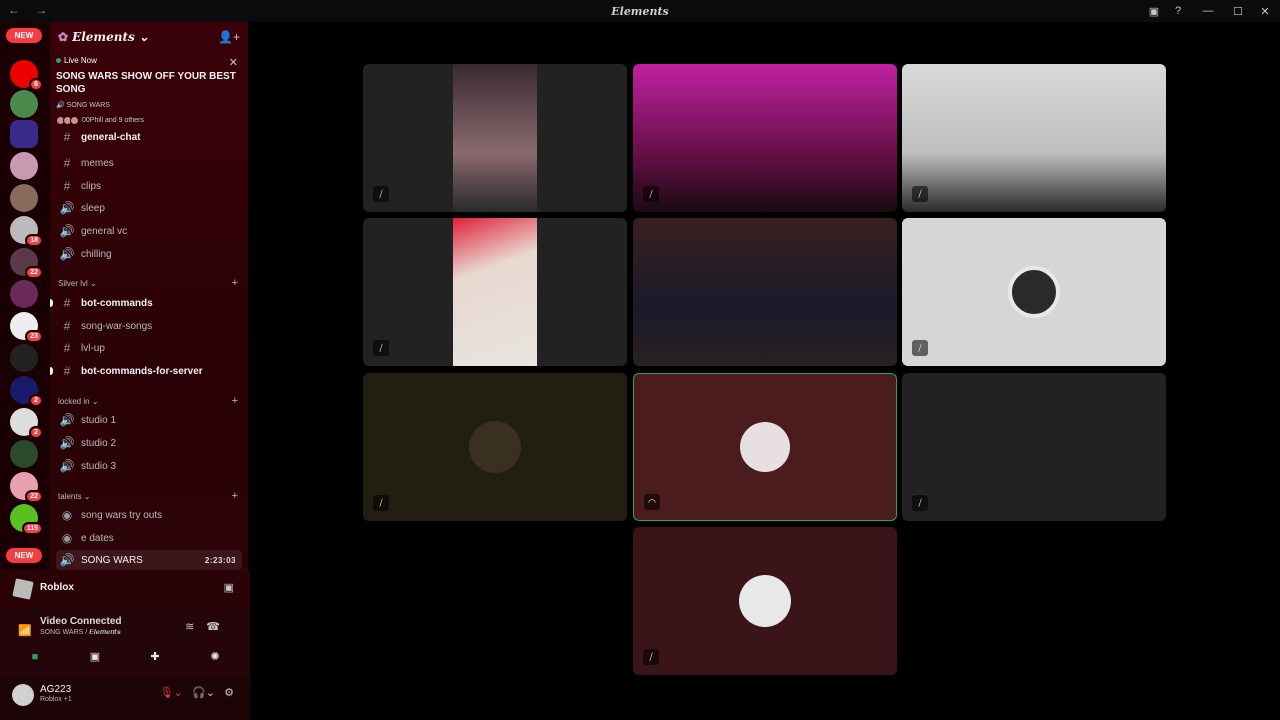  I want to click on invite-icon: 👤+, so click(229, 37).